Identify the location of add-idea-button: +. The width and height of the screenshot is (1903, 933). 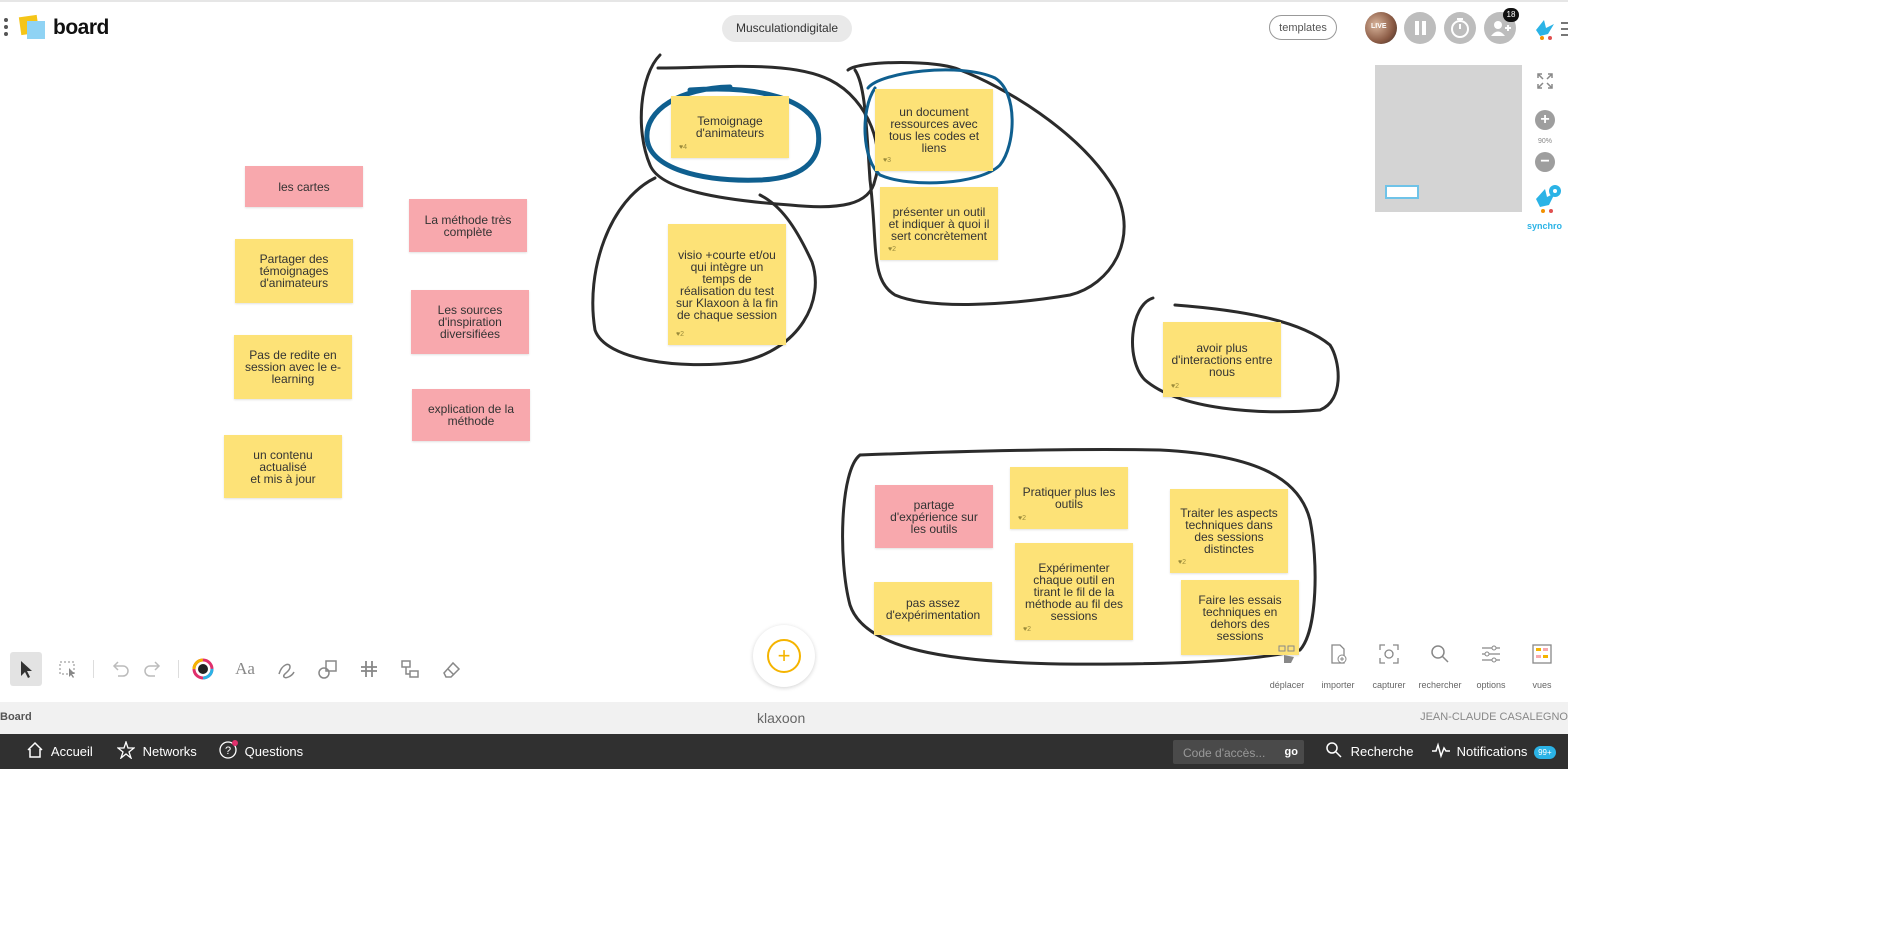
(784, 656).